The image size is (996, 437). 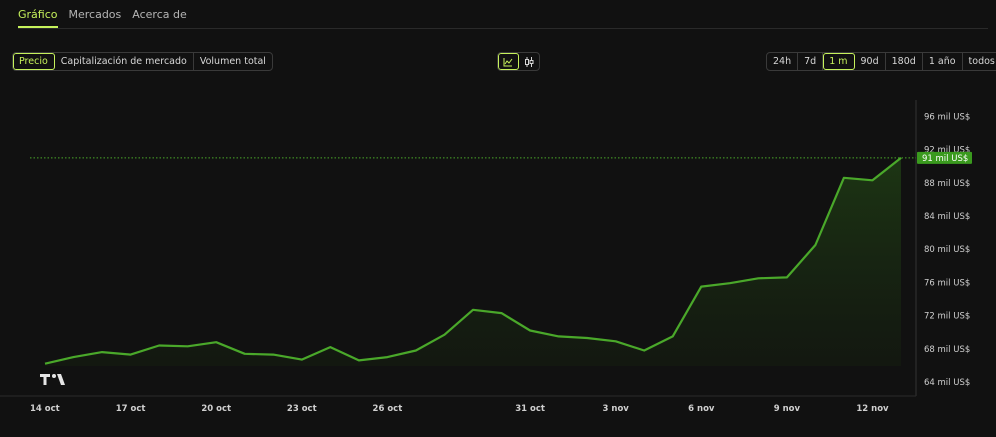 I want to click on chart-type-selector, so click(x=518, y=61).